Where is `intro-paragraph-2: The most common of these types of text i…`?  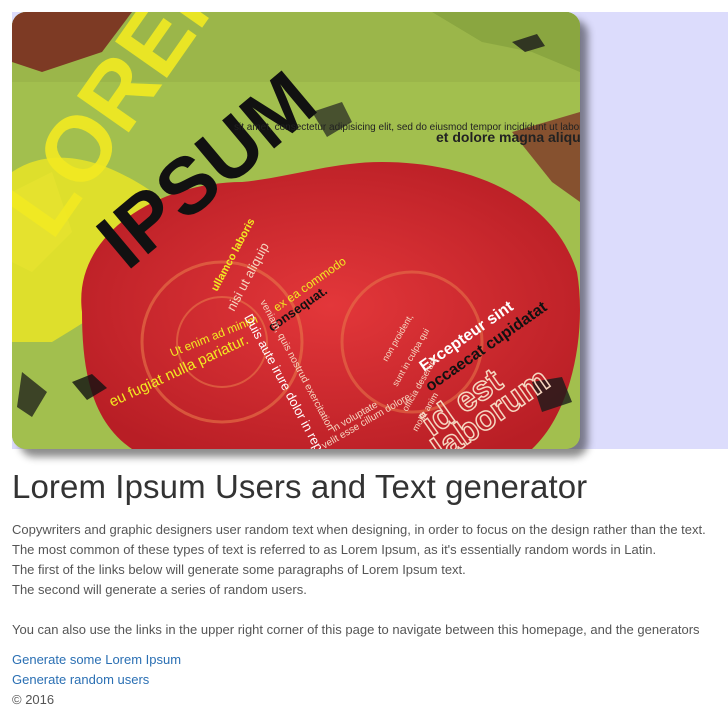
intro-paragraph-2: The most common of these types of text i… is located at coordinates (334, 549).